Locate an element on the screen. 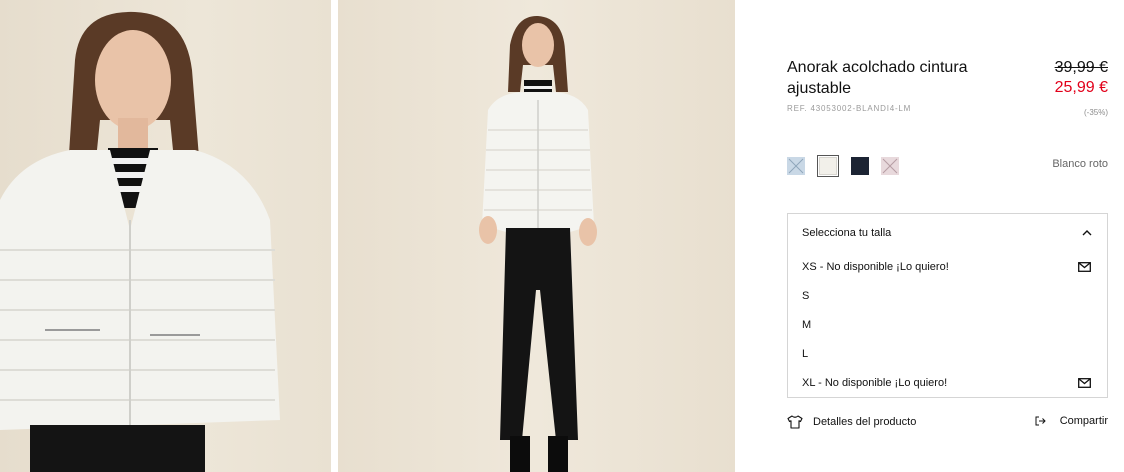 The height and width of the screenshot is (472, 1124). product-photo-fullbody-illustration is located at coordinates (538, 243).